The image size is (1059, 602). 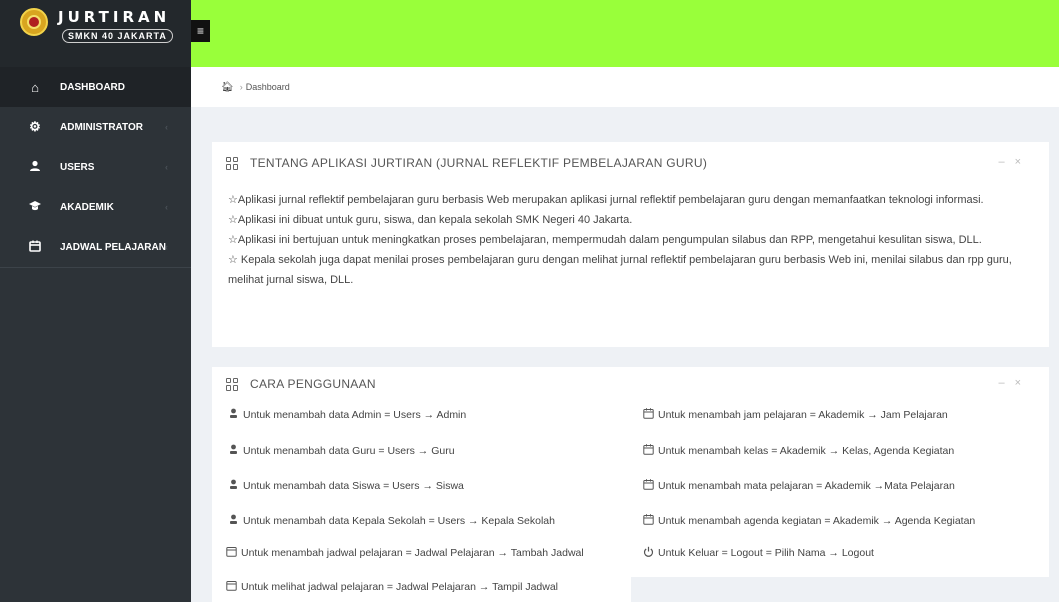 I want to click on sidebar-item-users: USERS ‹, so click(x=95, y=167).